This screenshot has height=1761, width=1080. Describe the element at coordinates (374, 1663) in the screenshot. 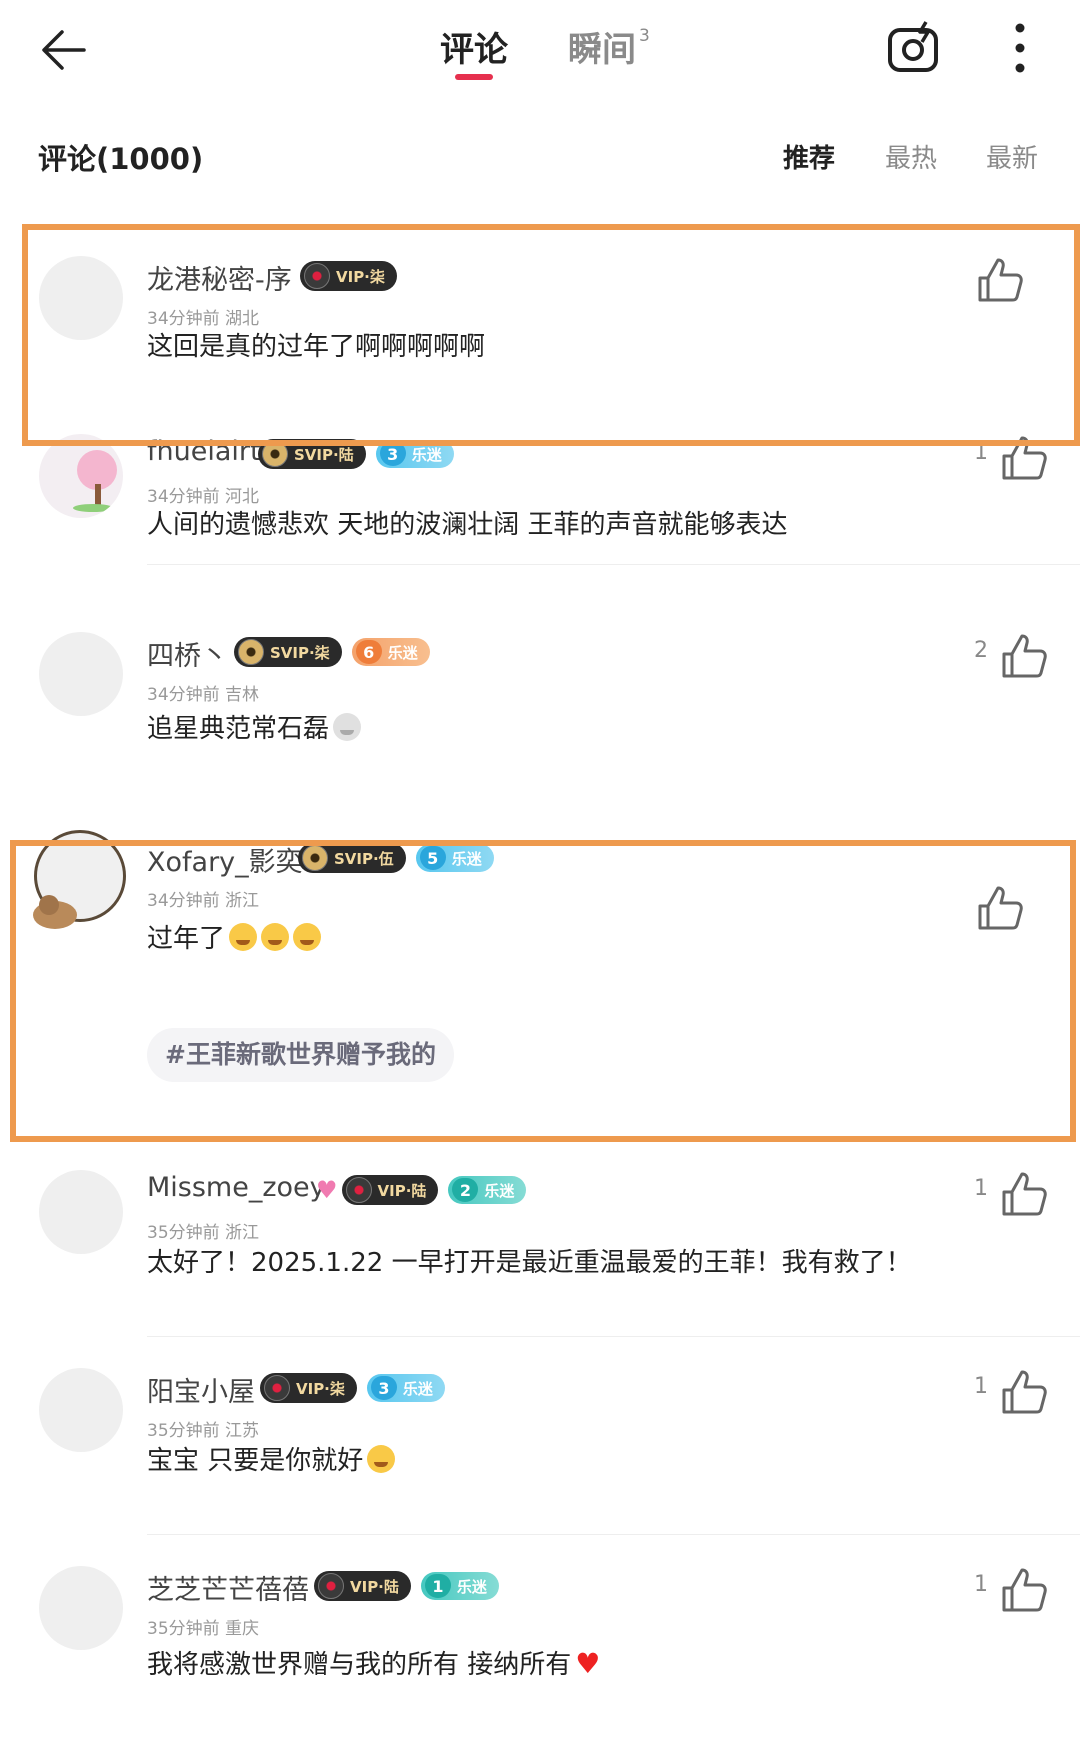

I see `comment-text: 我将感激世界赠与我的所有 接纳所有 ♥` at that location.